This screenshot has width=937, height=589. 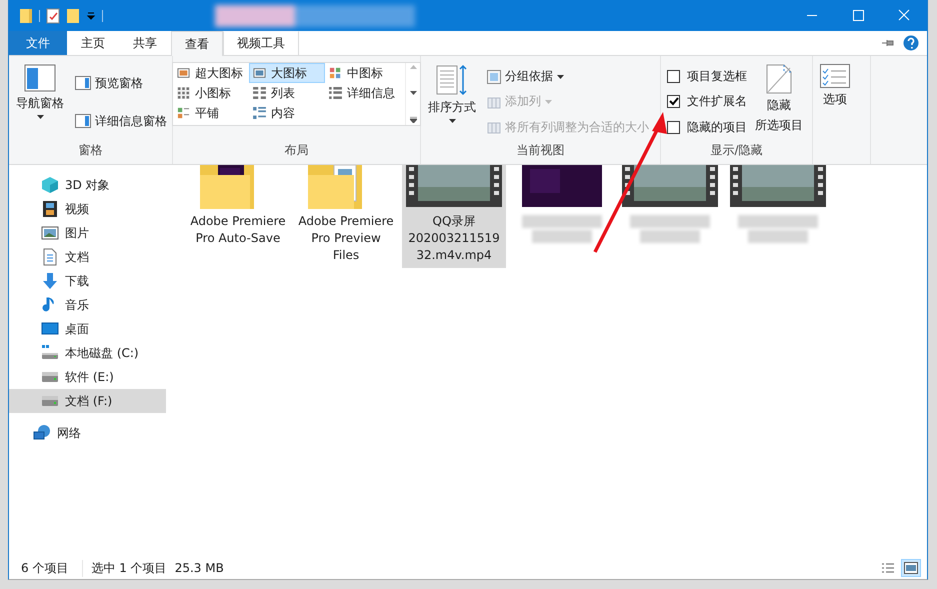 I want to click on help-icon, so click(x=911, y=43).